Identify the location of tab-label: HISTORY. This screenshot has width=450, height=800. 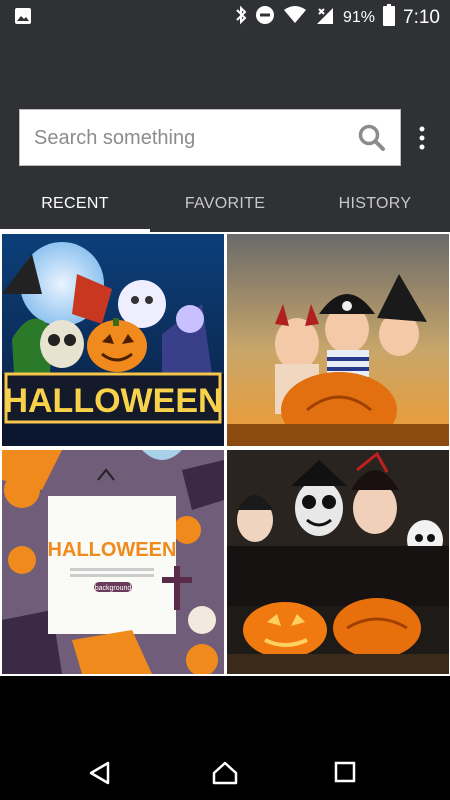
(375, 203).